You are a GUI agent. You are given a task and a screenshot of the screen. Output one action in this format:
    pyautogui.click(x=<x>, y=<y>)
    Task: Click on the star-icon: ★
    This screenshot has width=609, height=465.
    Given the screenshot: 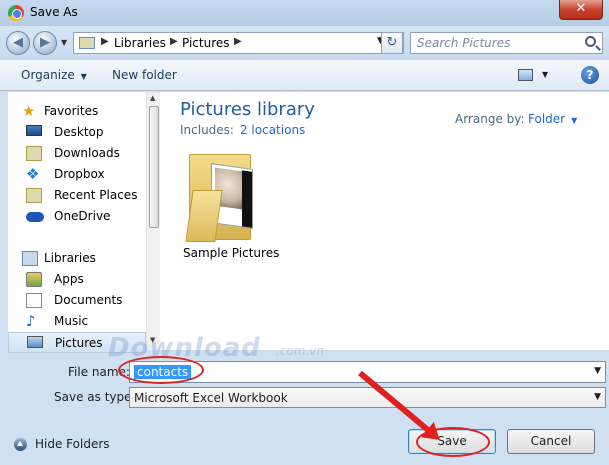 What is the action you would take?
    pyautogui.click(x=29, y=111)
    